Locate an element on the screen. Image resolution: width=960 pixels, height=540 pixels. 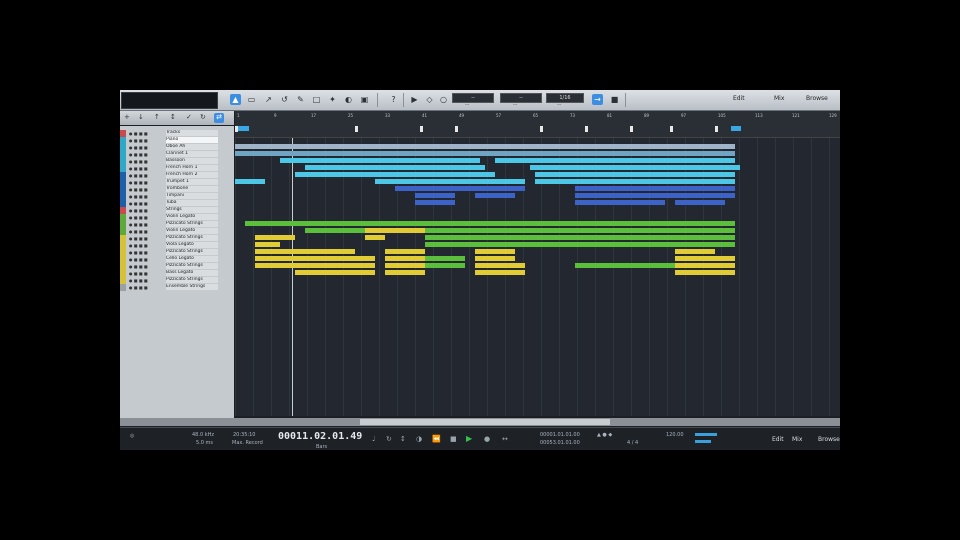
track-header: ● ■ ■ ■ Cello Legato is located at coordinates (176, 259).